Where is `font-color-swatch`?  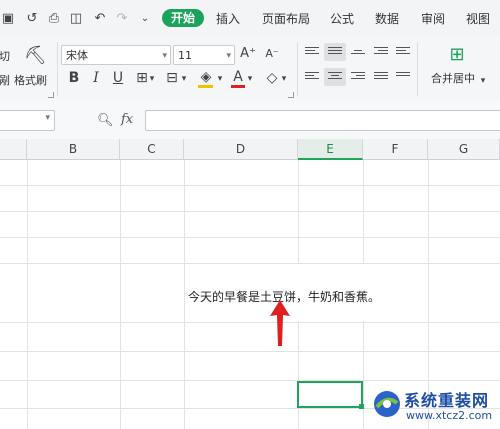
font-color-swatch is located at coordinates (238, 86).